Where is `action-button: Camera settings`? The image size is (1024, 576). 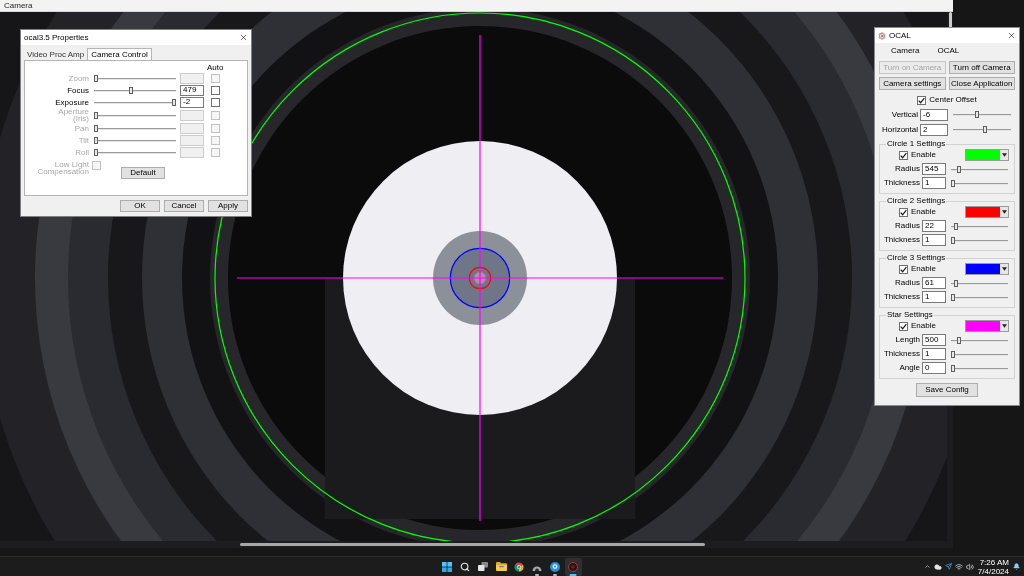 action-button: Camera settings is located at coordinates (912, 83).